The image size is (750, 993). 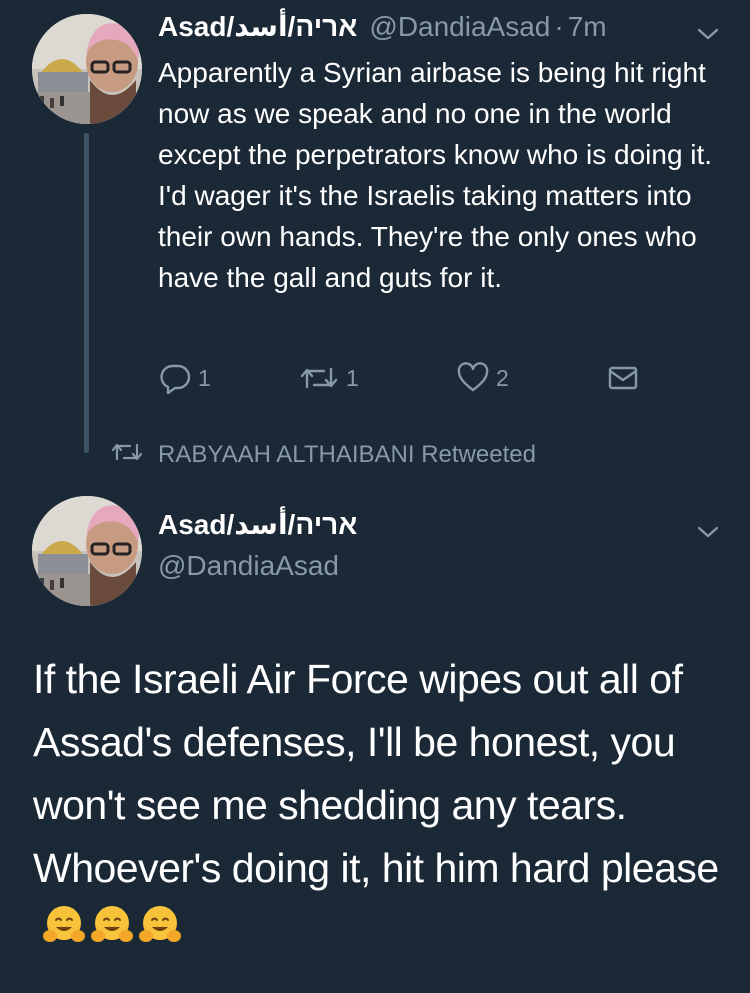 I want to click on direct-message-button, so click(x=623, y=378).